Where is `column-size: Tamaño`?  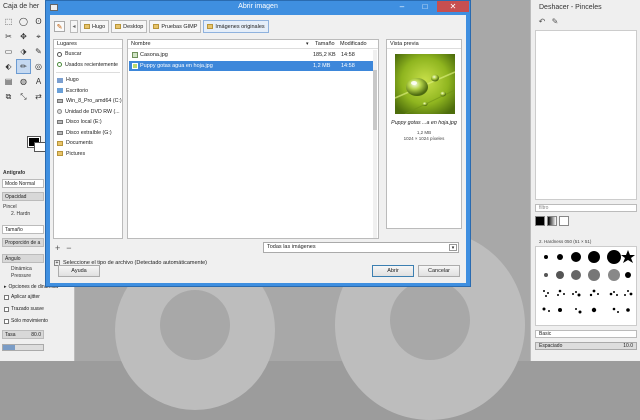
column-size: Tamaño is located at coordinates (325, 44).